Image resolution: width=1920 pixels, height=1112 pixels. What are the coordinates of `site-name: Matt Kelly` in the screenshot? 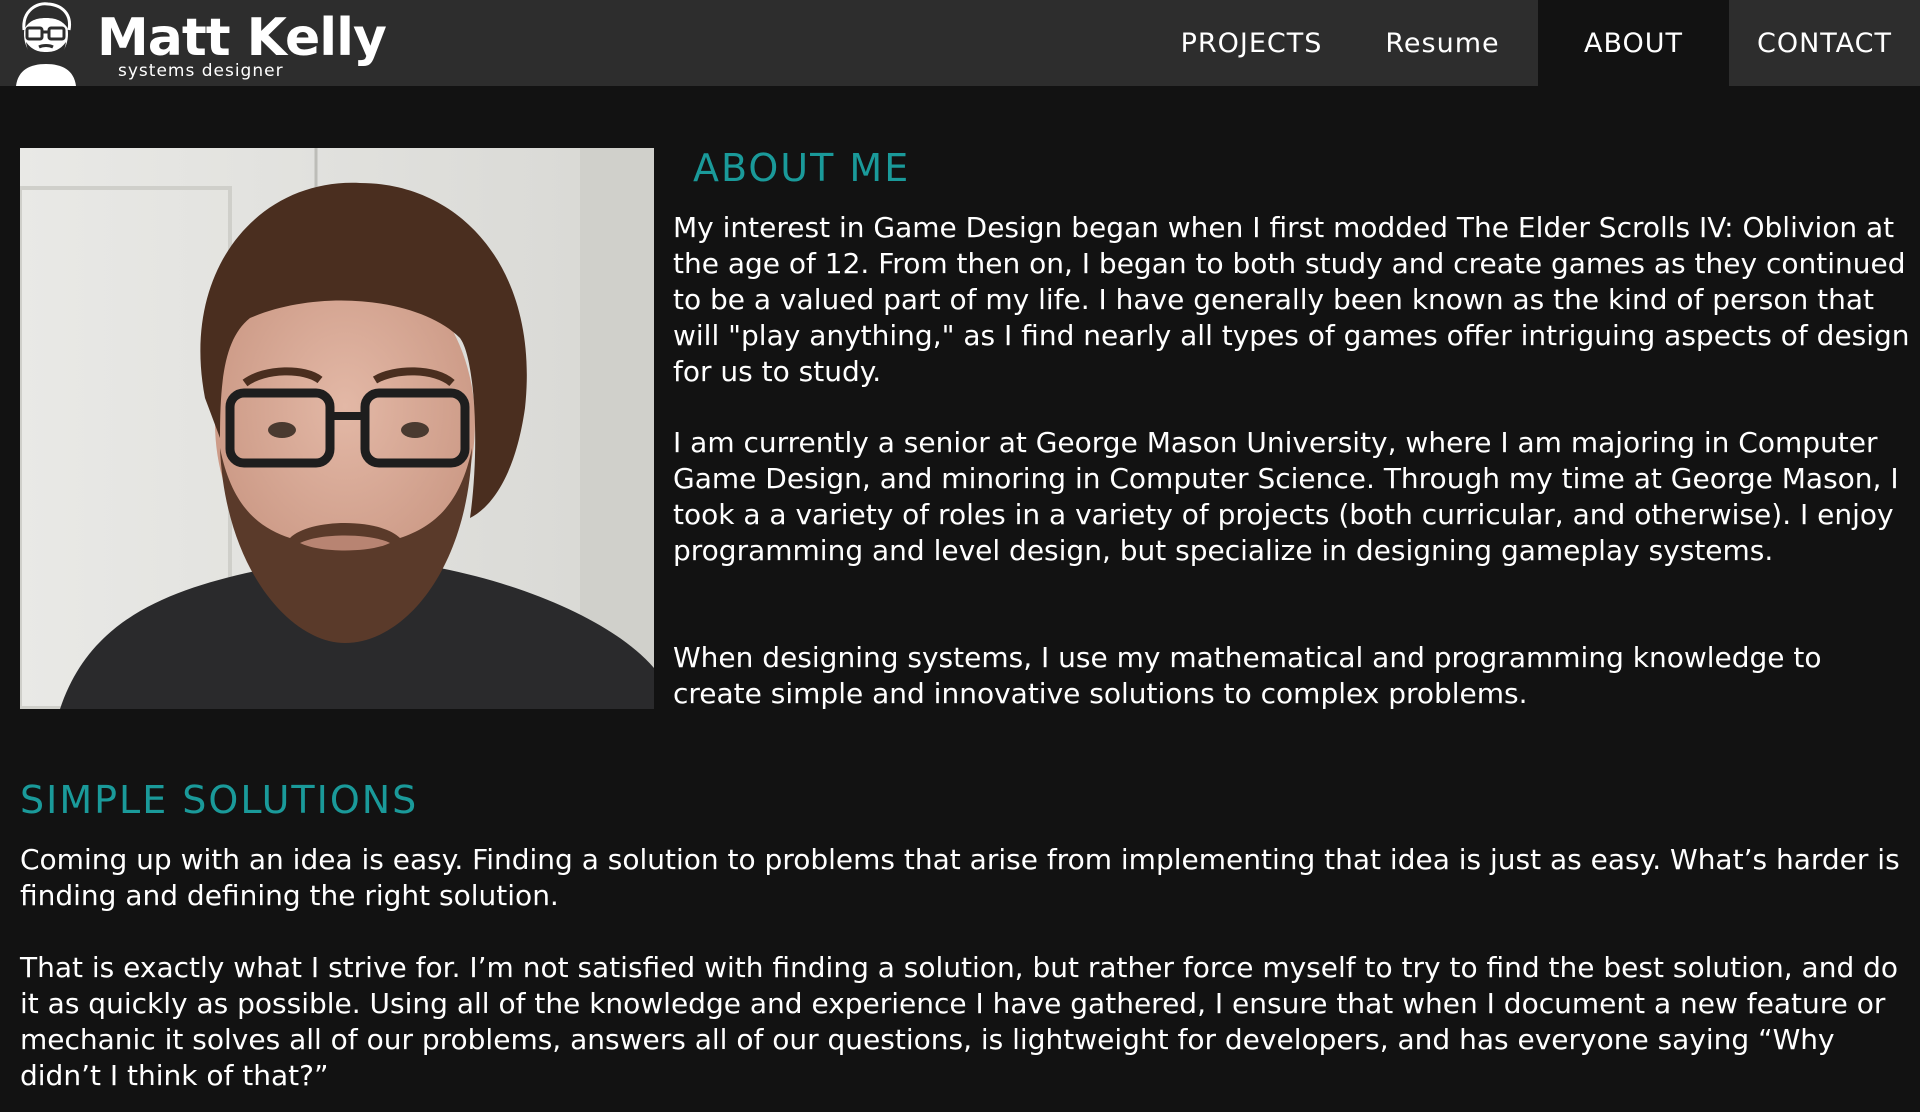 It's located at (242, 38).